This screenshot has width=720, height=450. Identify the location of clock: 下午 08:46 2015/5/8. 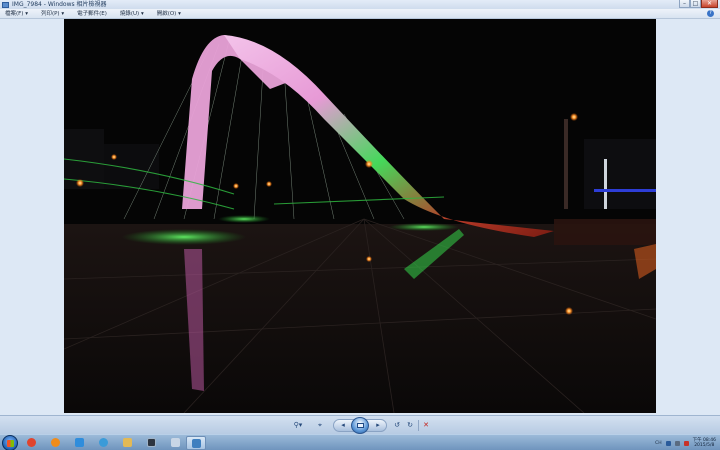
(704, 443).